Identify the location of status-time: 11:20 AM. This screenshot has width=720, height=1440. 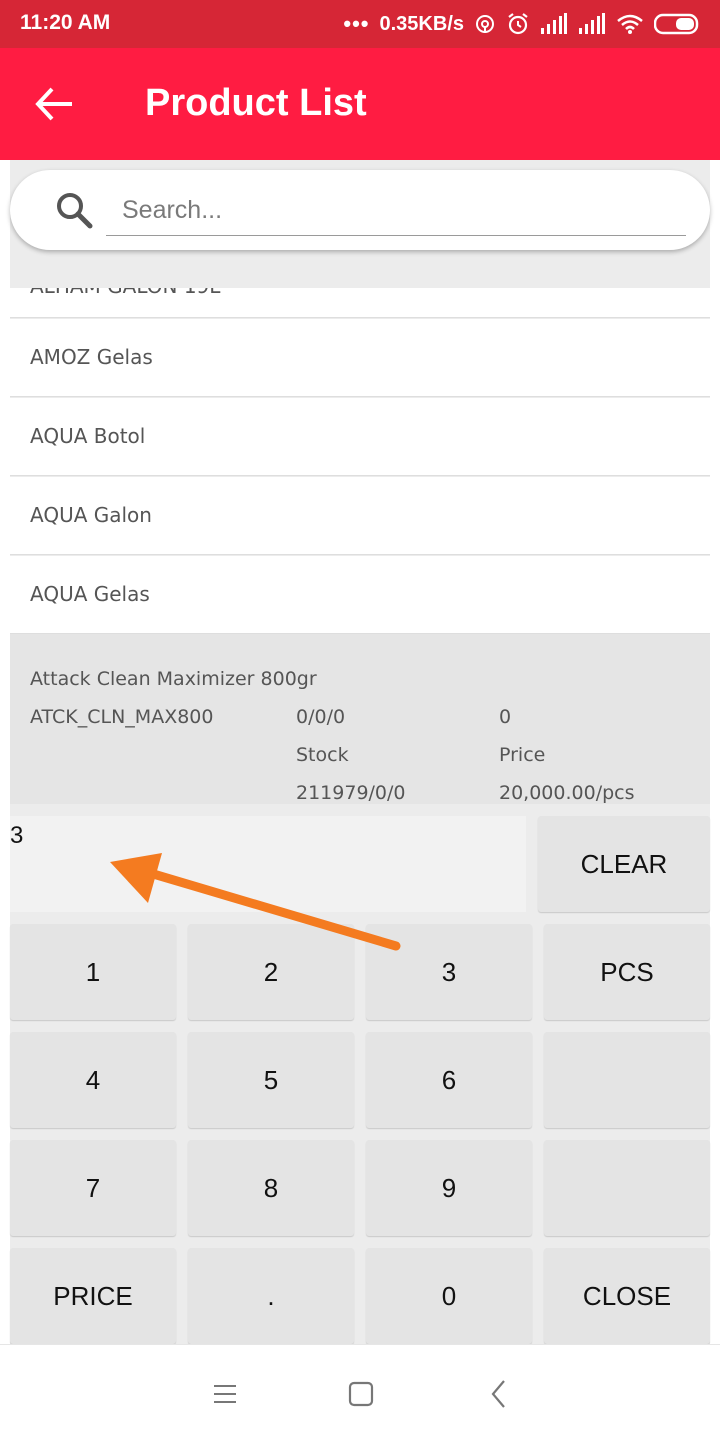
(65, 22).